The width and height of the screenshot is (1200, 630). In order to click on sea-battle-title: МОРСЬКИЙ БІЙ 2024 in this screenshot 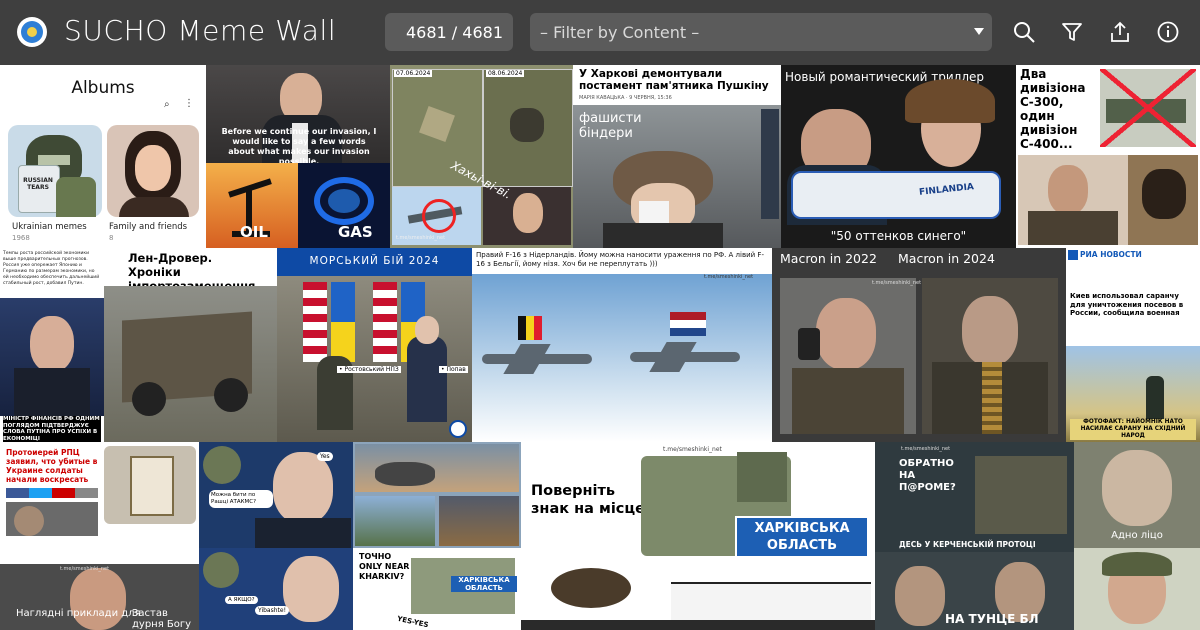, I will do `click(374, 261)`.